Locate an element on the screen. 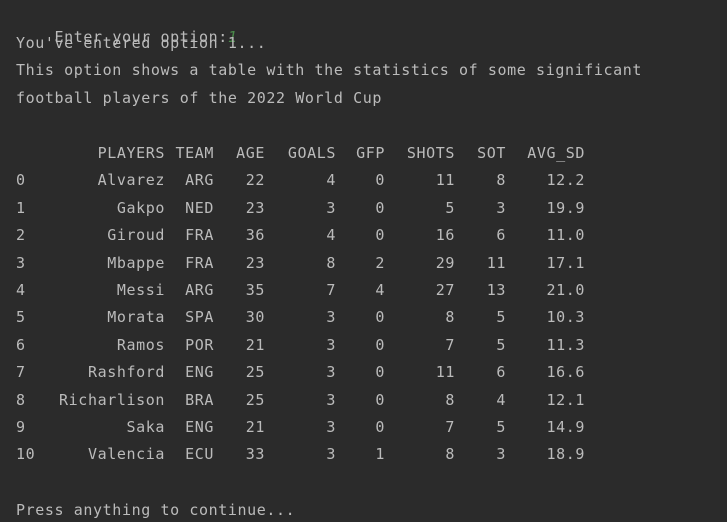  table-cell-avg_sd: 10.3 is located at coordinates (565, 317).